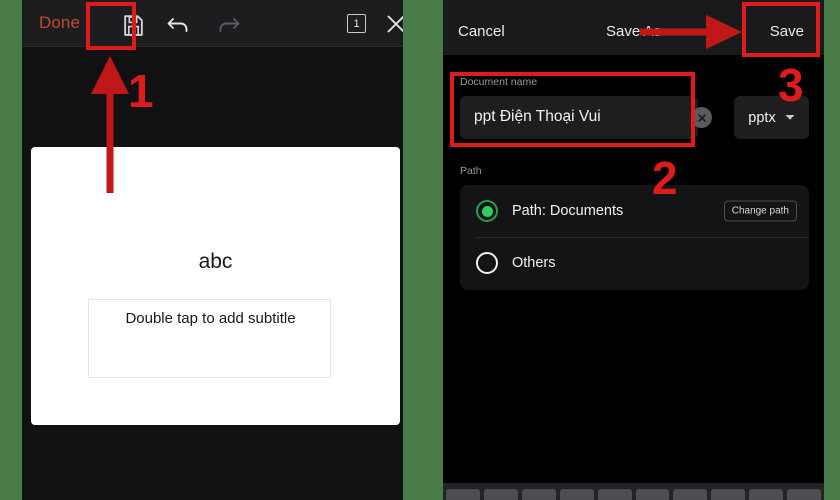 The height and width of the screenshot is (500, 840). What do you see at coordinates (634, 211) in the screenshot?
I see `path-option-documents: Path: Documents Change path` at bounding box center [634, 211].